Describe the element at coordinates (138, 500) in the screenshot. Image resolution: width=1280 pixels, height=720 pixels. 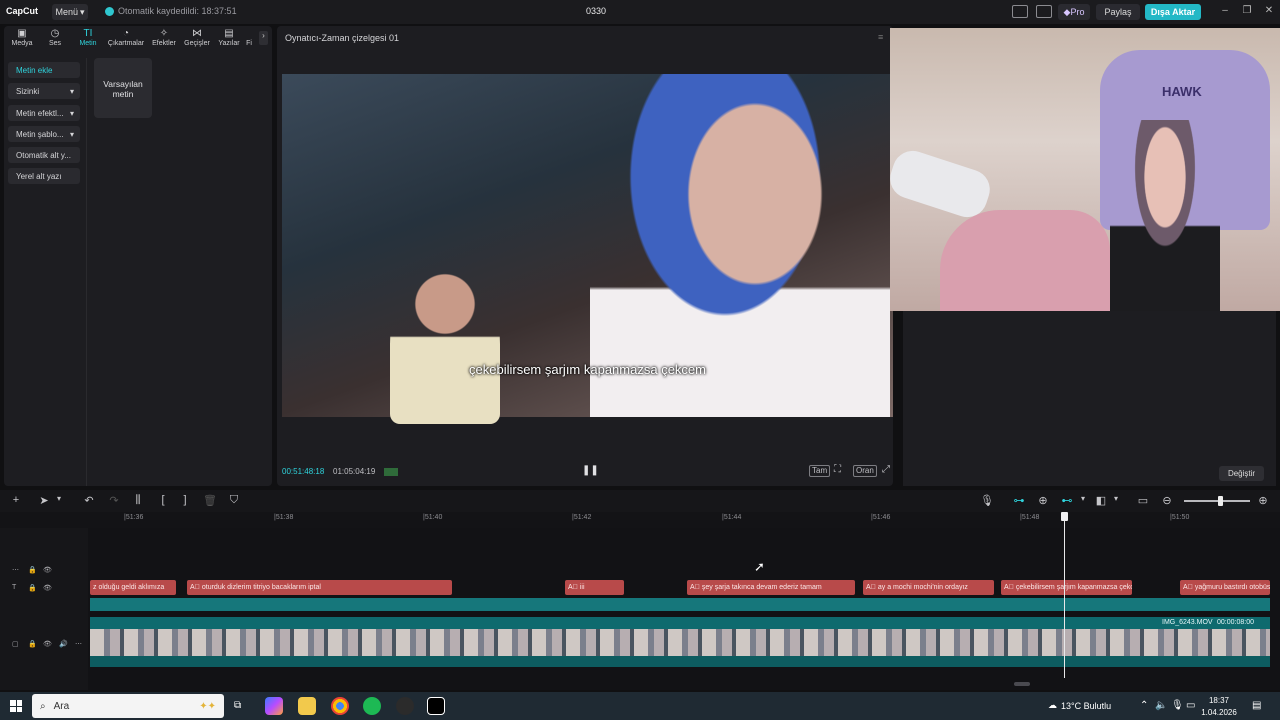
I see `split-icon: ⫼` at that location.